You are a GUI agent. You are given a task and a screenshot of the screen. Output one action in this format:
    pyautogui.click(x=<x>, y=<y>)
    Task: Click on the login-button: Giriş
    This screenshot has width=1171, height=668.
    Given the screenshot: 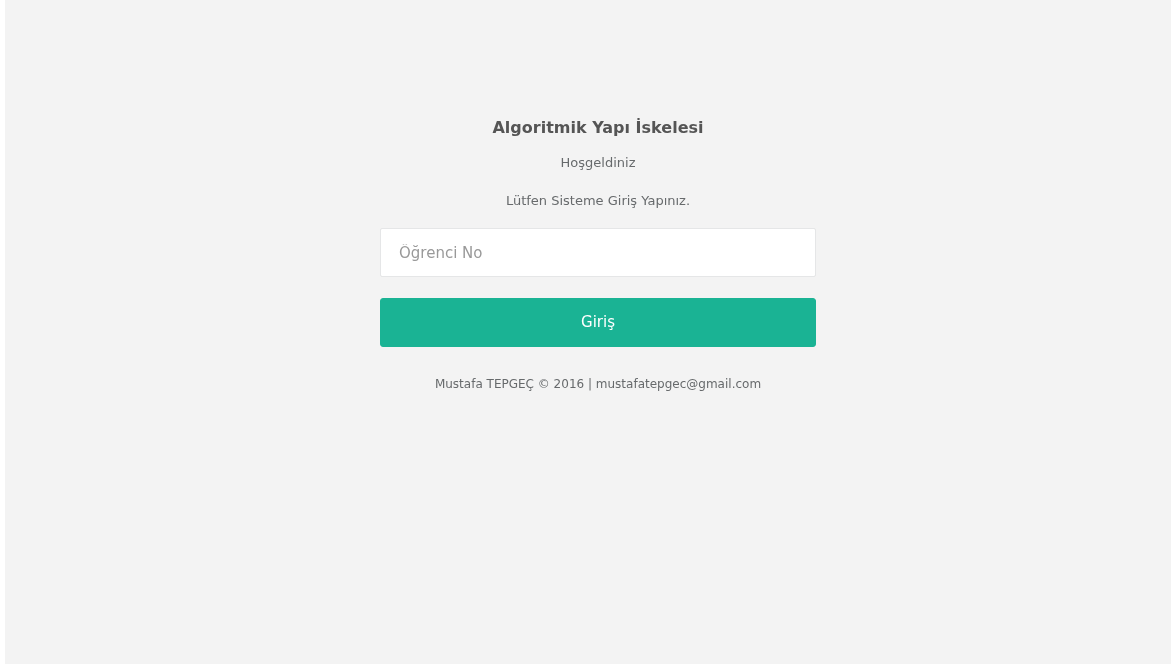 What is the action you would take?
    pyautogui.click(x=598, y=323)
    